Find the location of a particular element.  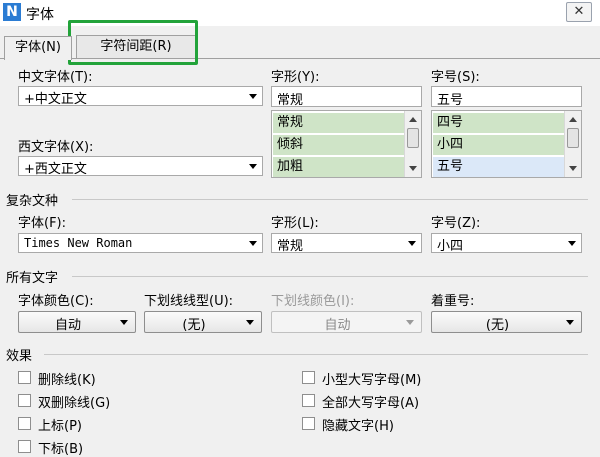

app-icon: N is located at coordinates (12, 12).